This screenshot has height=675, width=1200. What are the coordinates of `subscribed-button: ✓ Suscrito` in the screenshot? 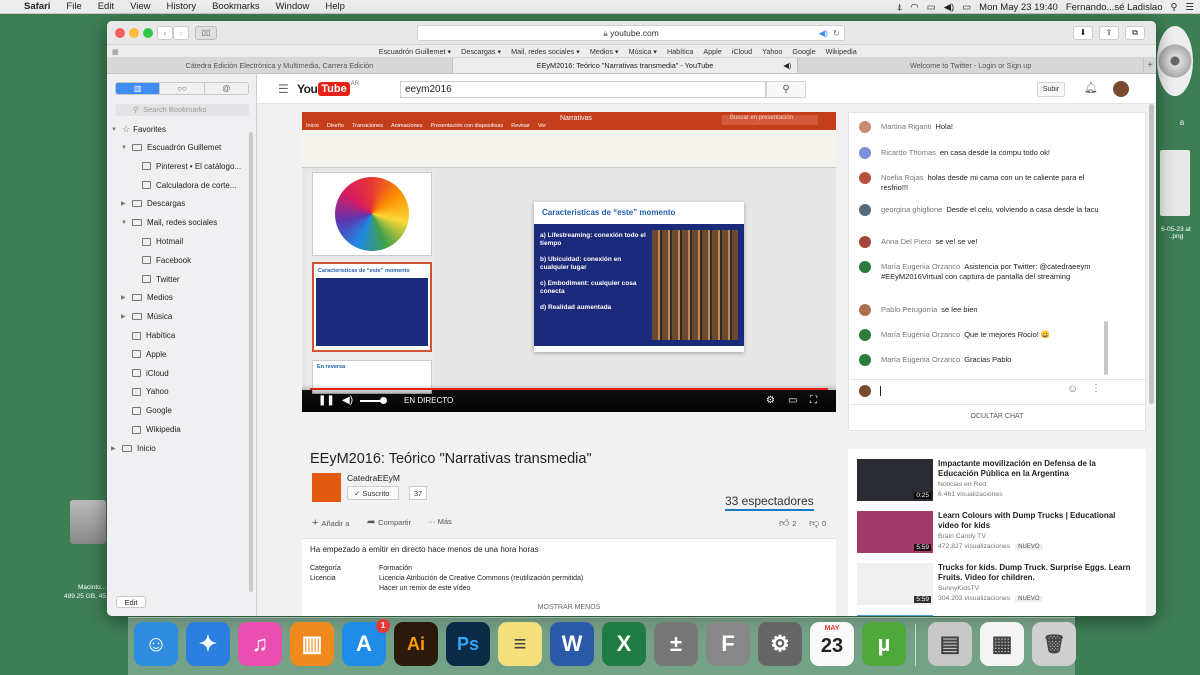 It's located at (373, 493).